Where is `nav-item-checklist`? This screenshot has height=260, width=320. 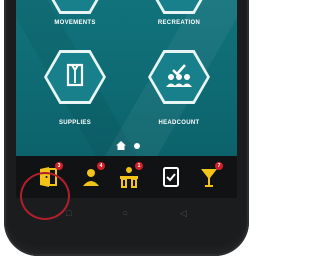
nav-item-checklist is located at coordinates (171, 177).